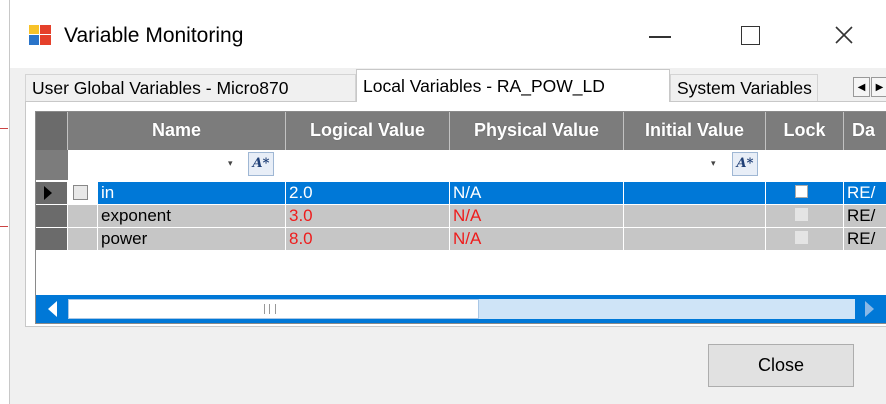 This screenshot has width=886, height=404. Describe the element at coordinates (695, 131) in the screenshot. I see `column-header-initial-value: Initial Value` at that location.